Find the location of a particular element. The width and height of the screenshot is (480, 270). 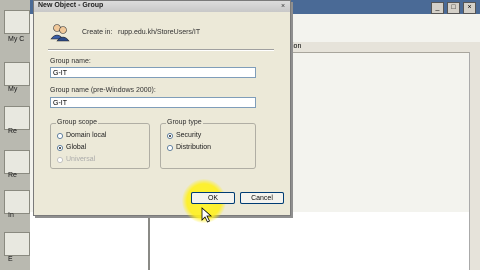

desktop-label-my-computer: My C is located at coordinates (16, 39).